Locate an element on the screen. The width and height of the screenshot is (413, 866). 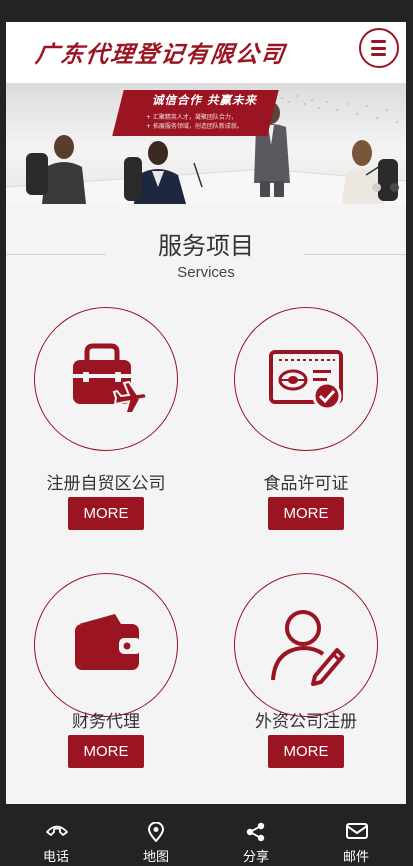
section-subtitle: Services is located at coordinates (206, 272).